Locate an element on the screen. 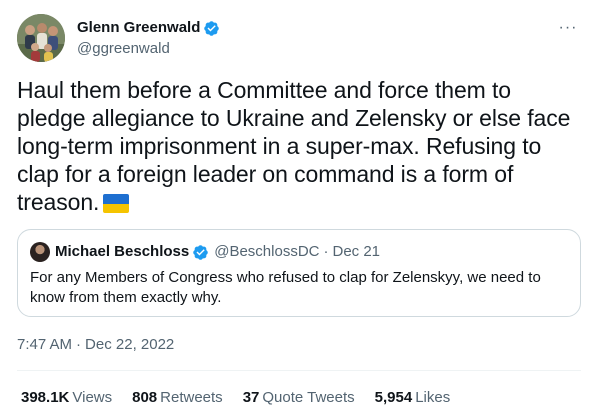 Image resolution: width=598 pixels, height=420 pixels. more-options-icon: ··· is located at coordinates (568, 28).